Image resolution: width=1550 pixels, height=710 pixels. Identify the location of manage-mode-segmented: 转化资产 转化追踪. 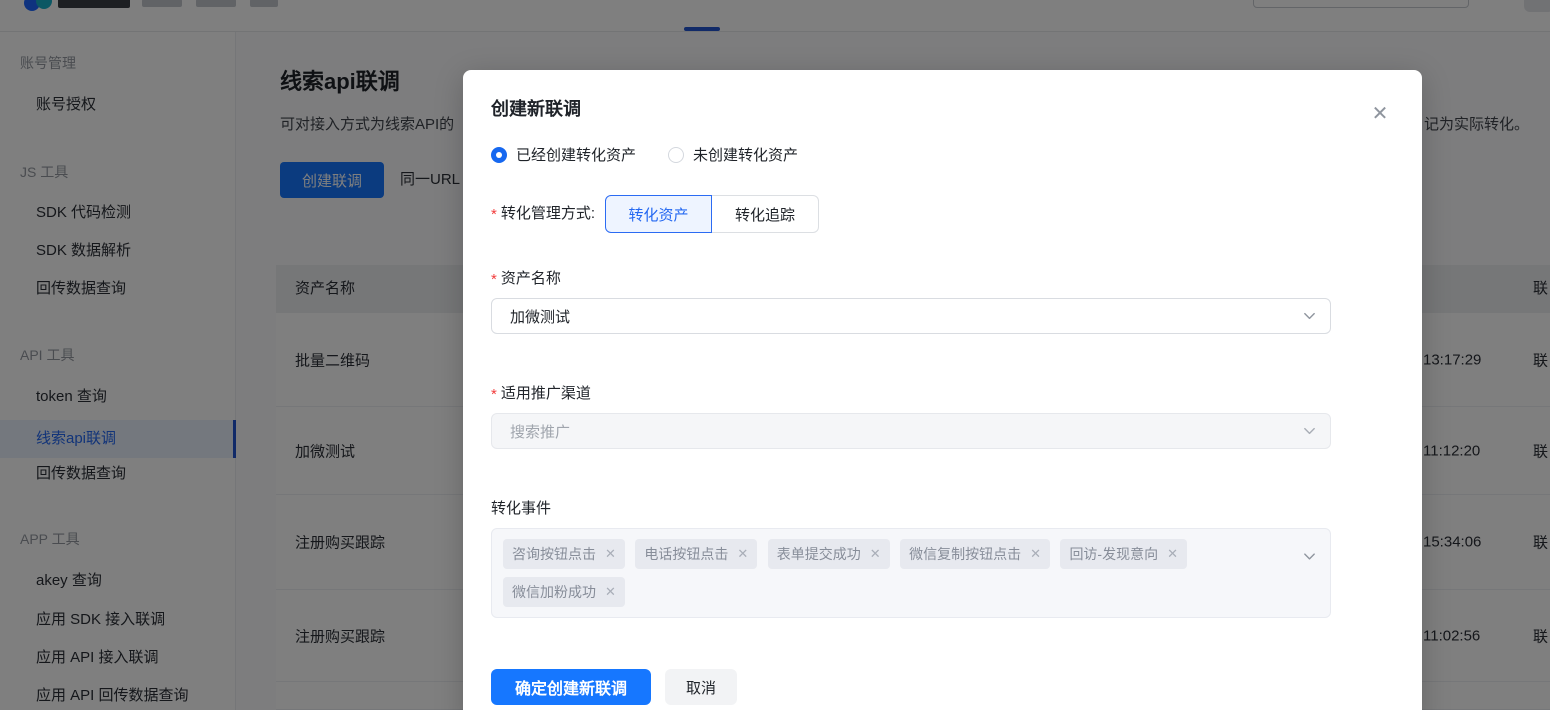
(712, 214).